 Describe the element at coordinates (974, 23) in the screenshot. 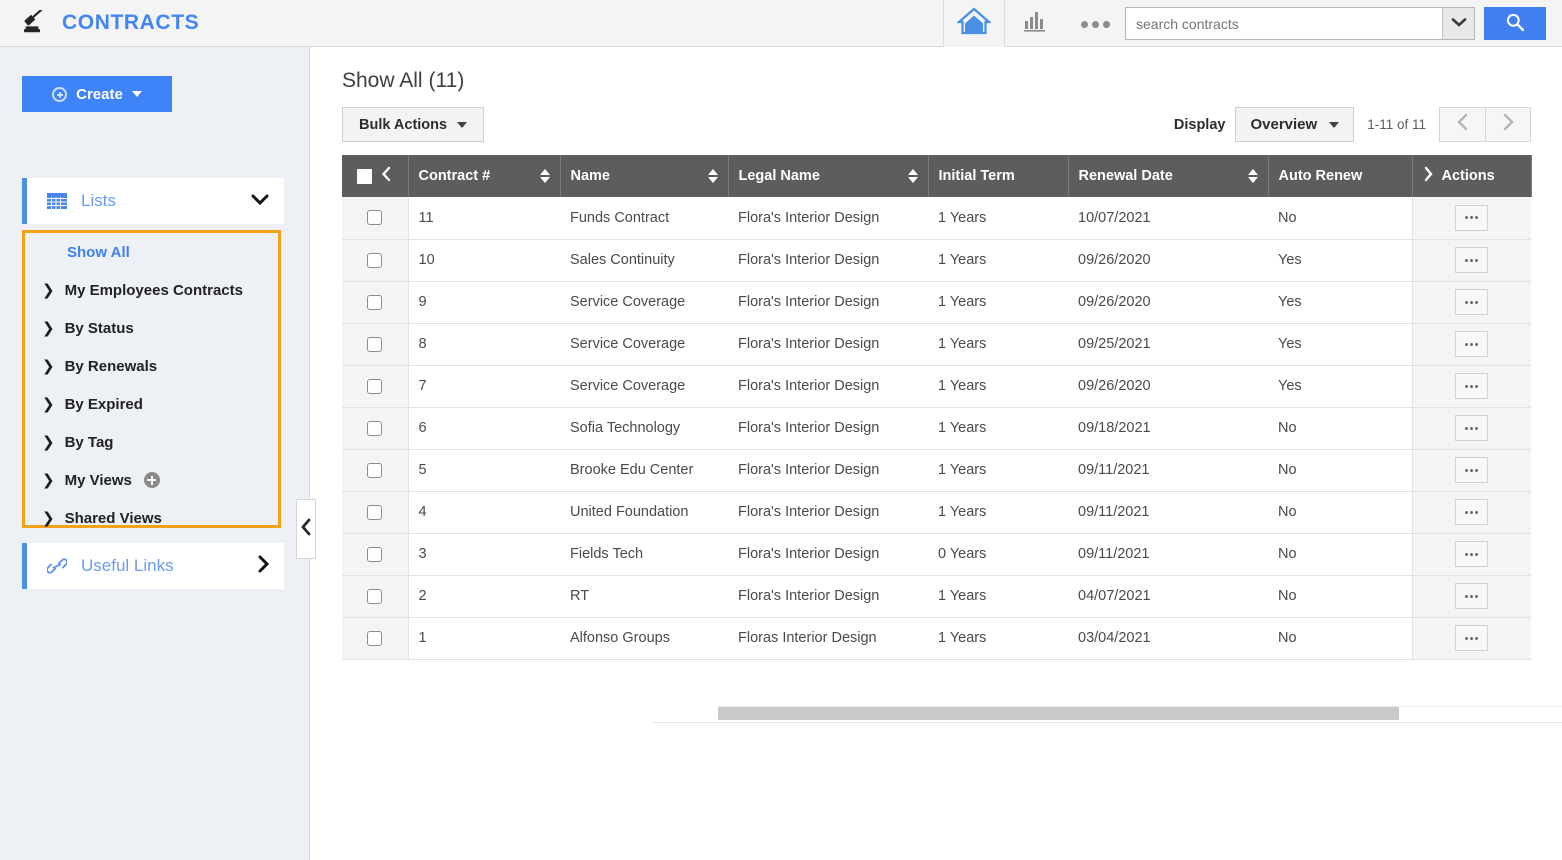

I see `home-button` at that location.